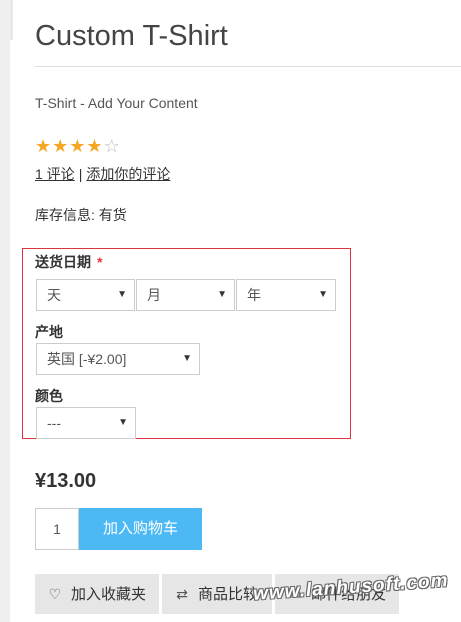 The width and height of the screenshot is (461, 622). What do you see at coordinates (116, 103) in the screenshot?
I see `product-description: T-Shirt - Add Your Content` at bounding box center [116, 103].